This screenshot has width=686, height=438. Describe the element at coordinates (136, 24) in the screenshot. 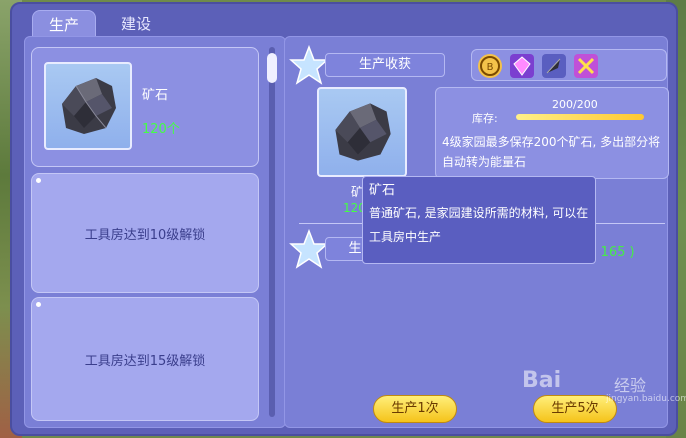

I see `tab-construction: 建设` at that location.